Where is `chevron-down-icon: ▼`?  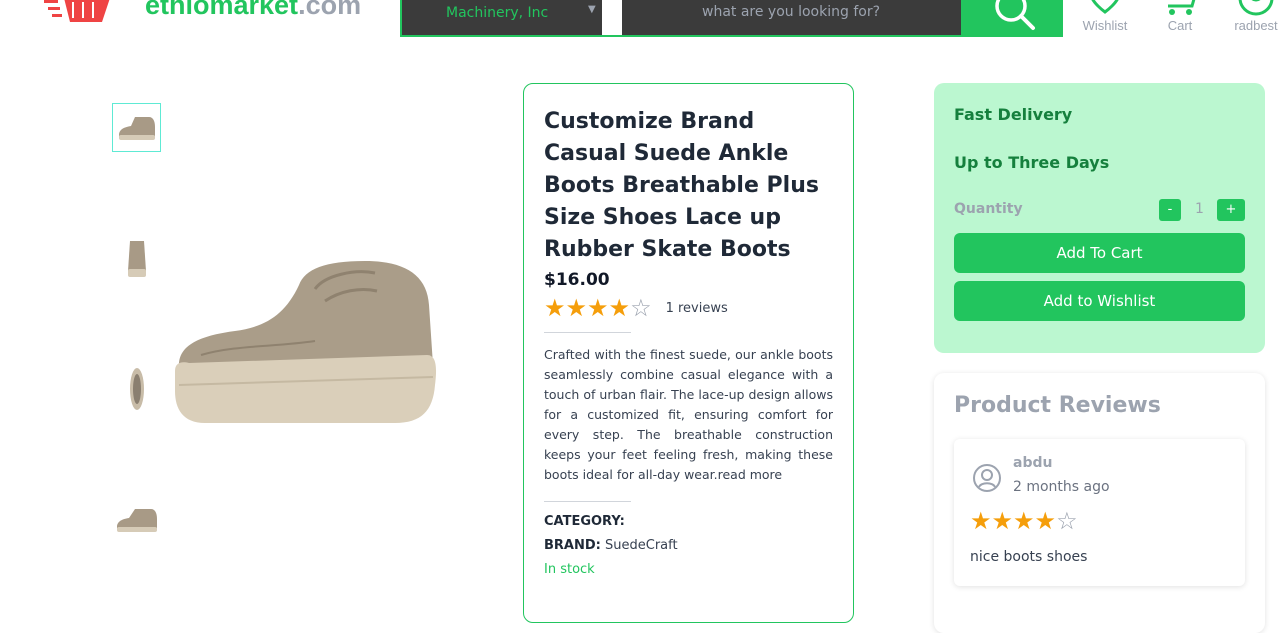 chevron-down-icon: ▼ is located at coordinates (592, 9).